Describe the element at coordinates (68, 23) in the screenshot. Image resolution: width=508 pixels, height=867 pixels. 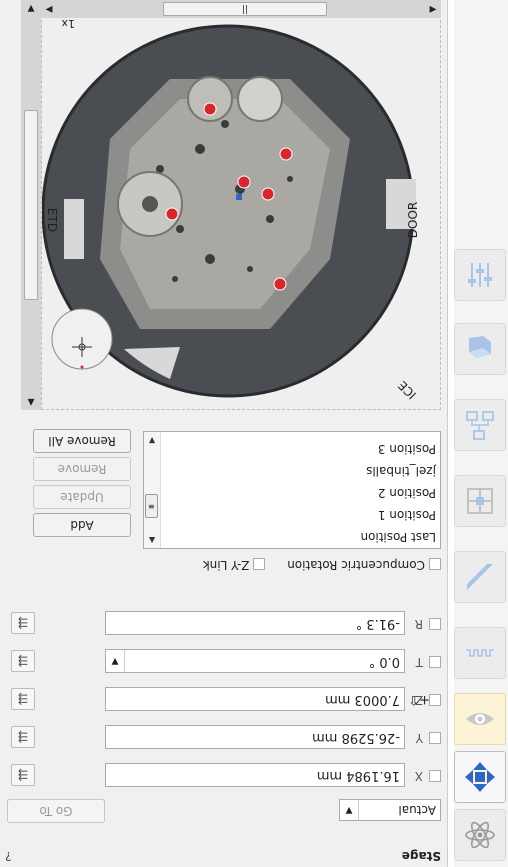
I see `zoom-level: 1x` at that location.